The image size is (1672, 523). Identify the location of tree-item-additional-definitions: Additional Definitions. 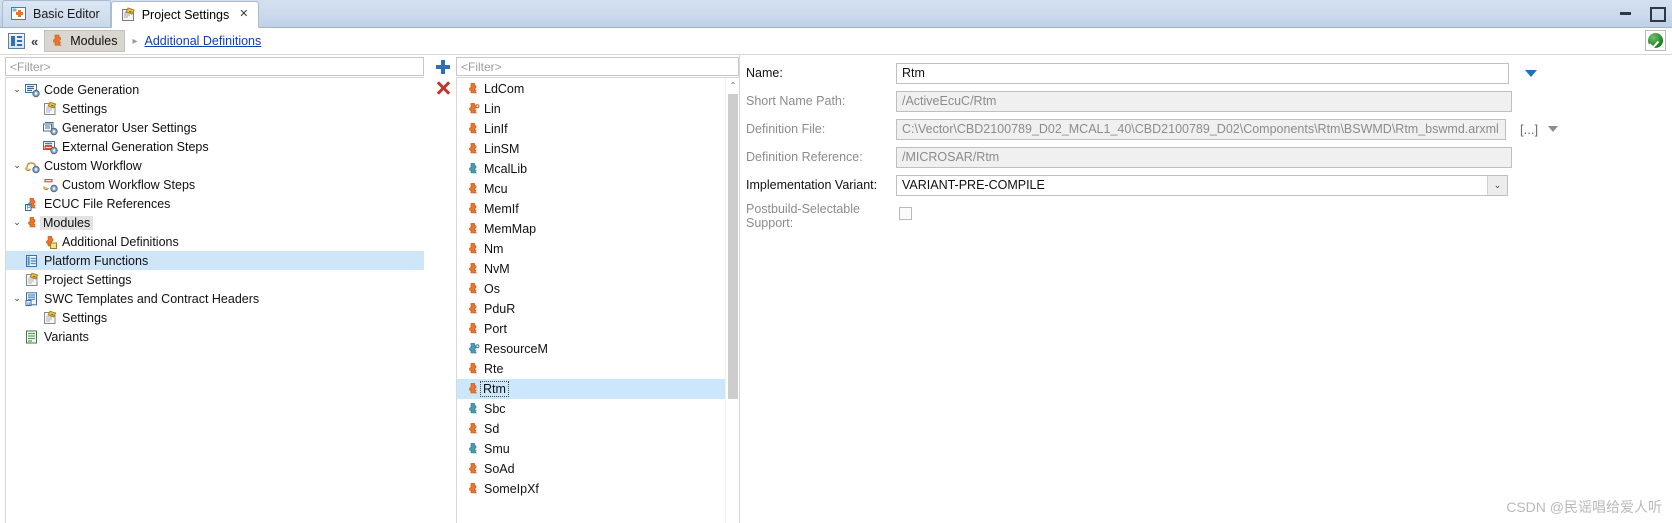
(215, 241).